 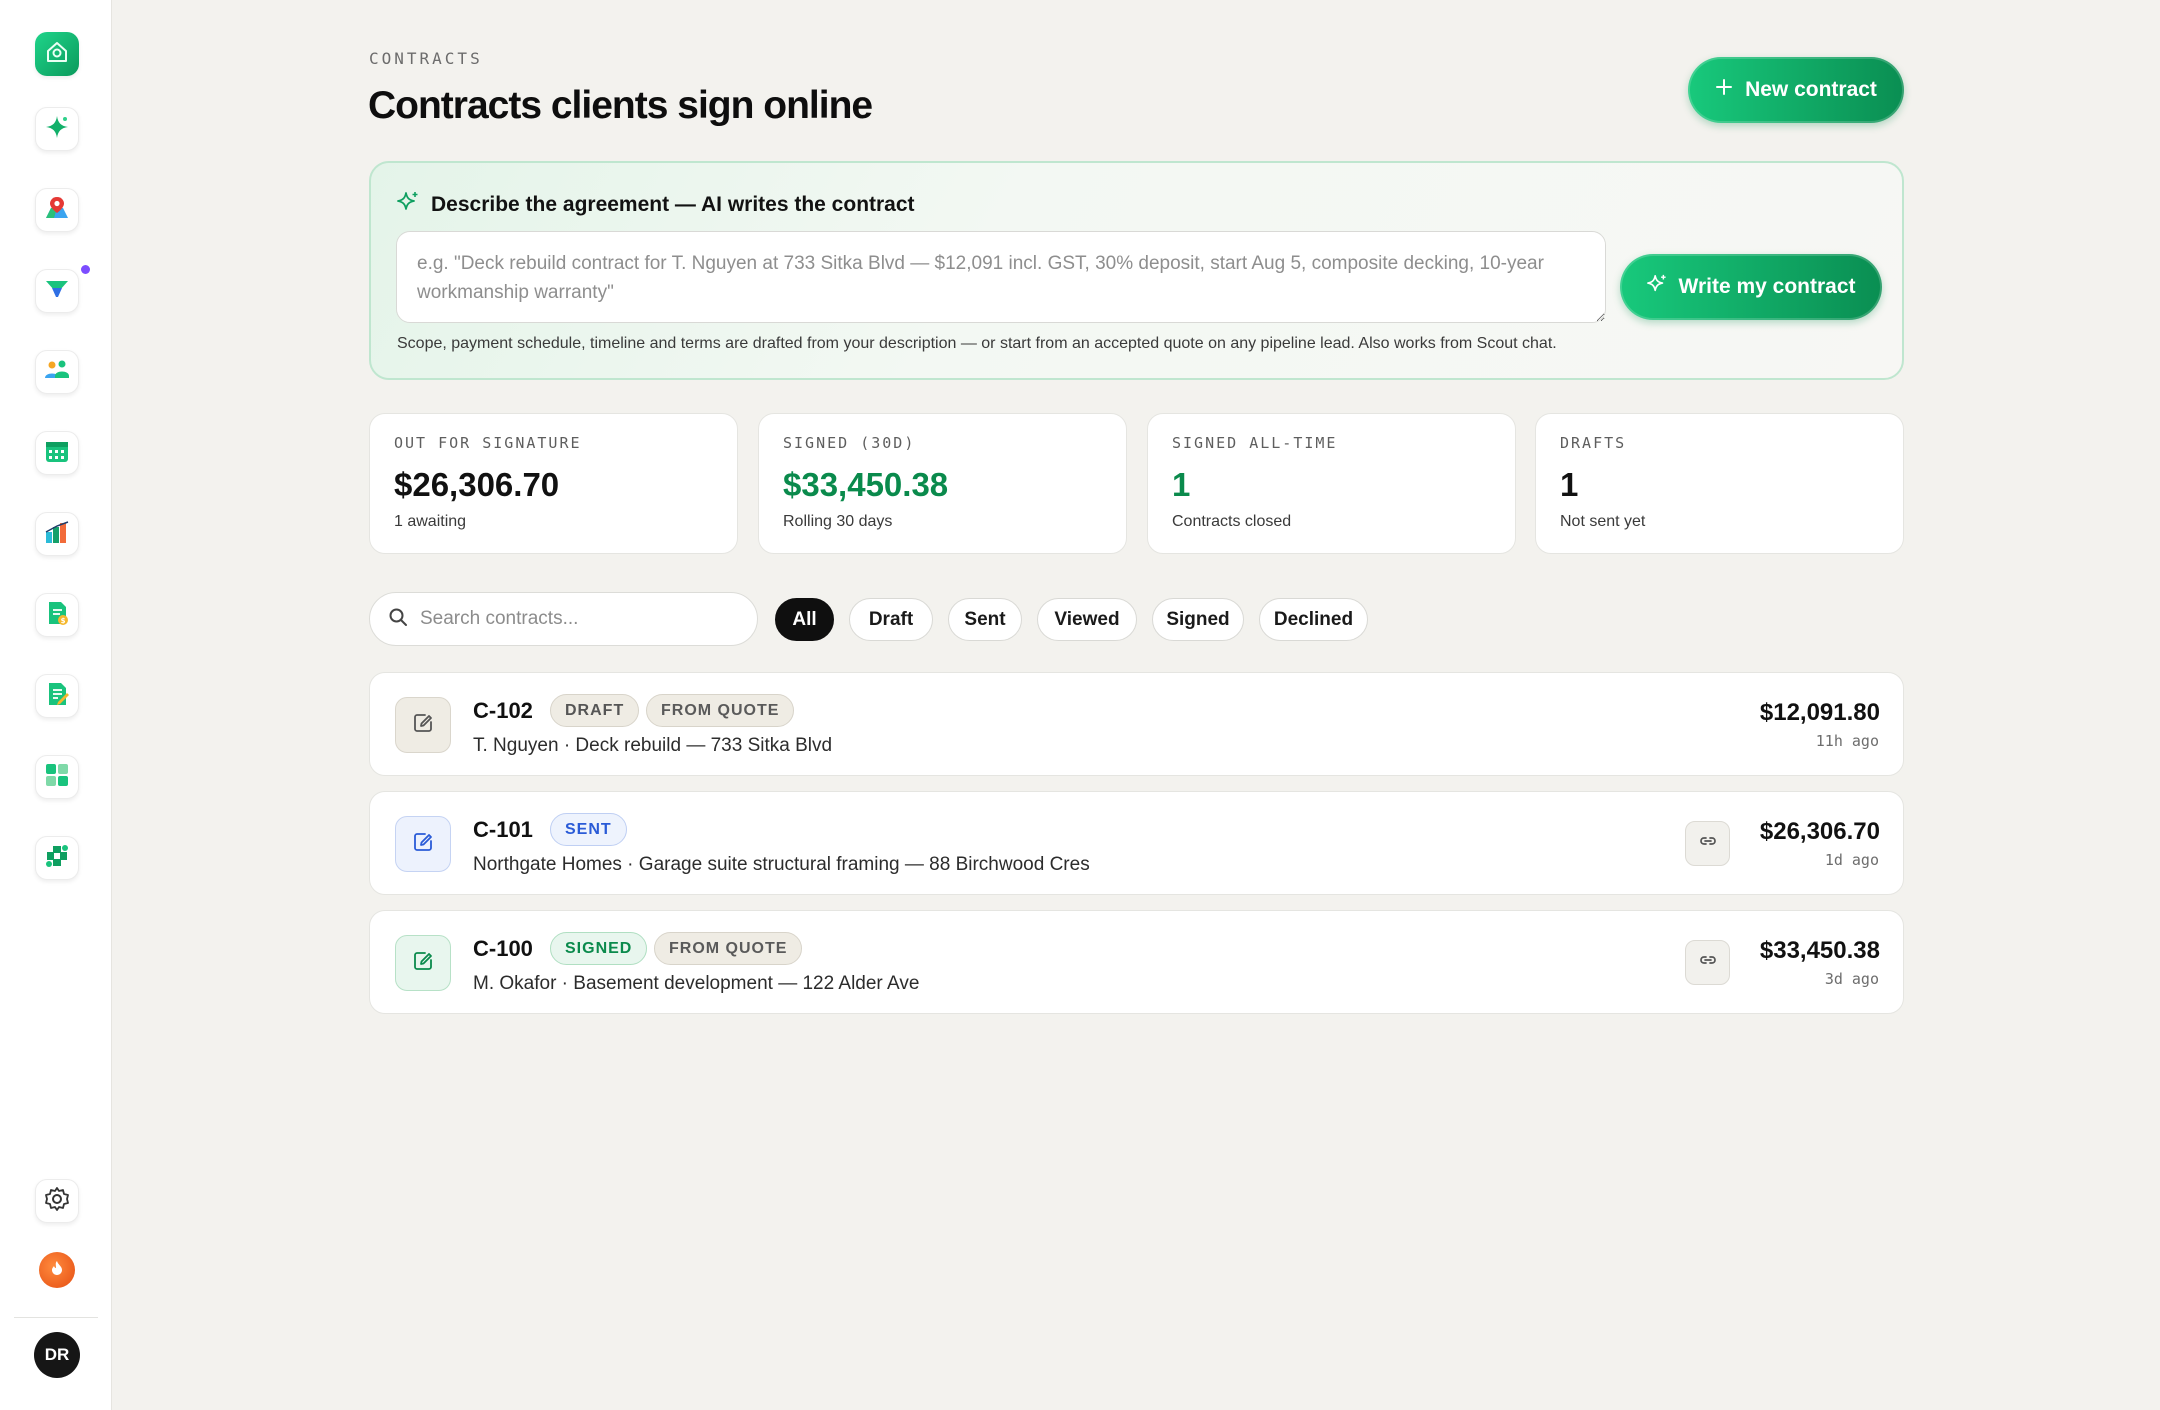 What do you see at coordinates (1593, 443) in the screenshot?
I see `stat-label: DRAFTS` at bounding box center [1593, 443].